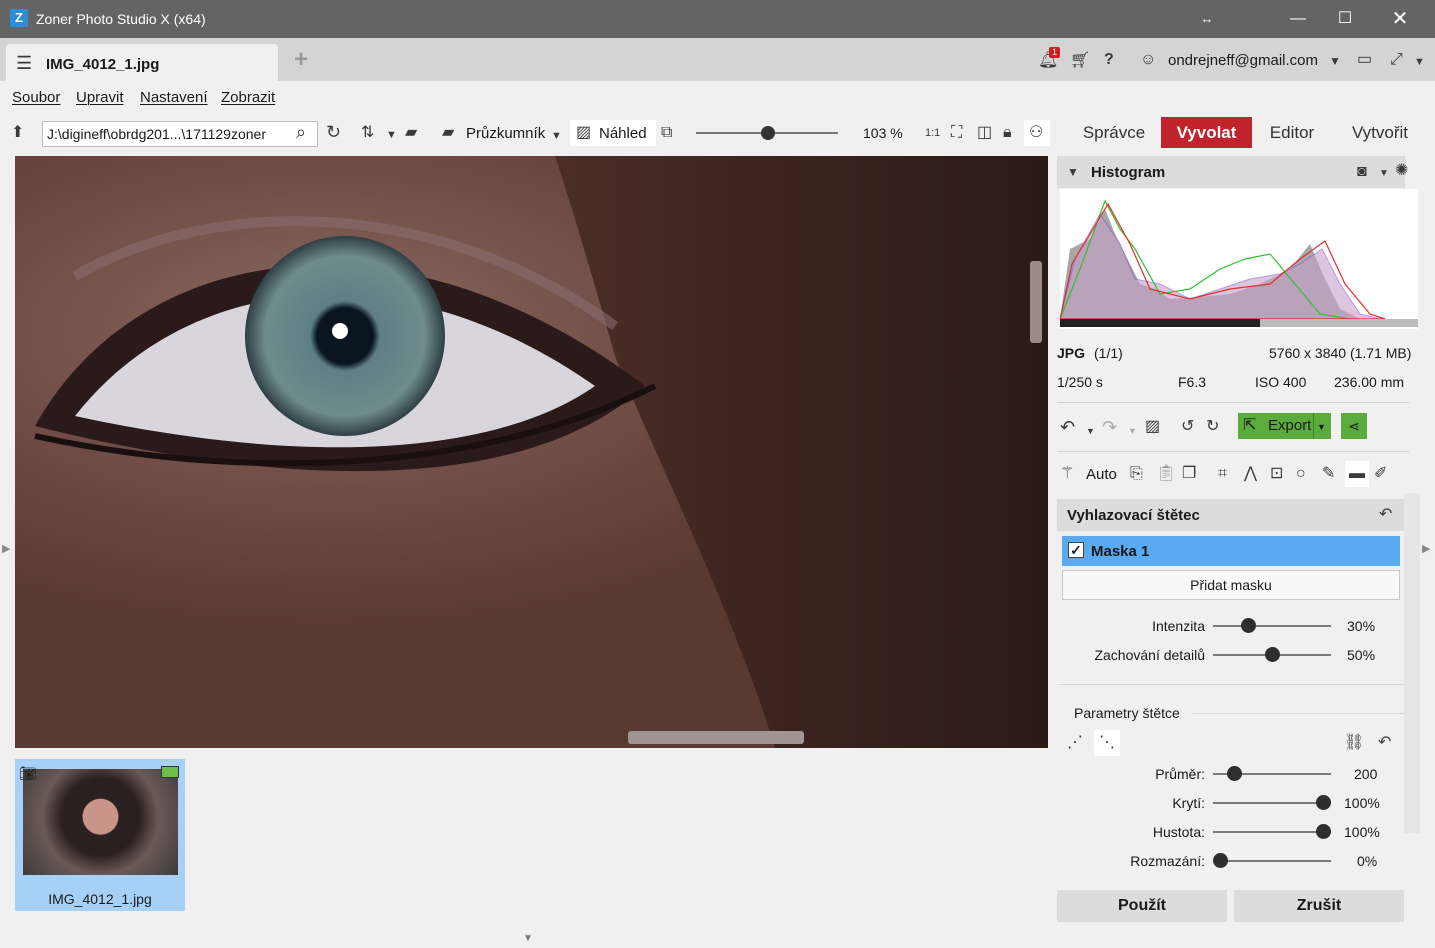 This screenshot has height=948, width=1435. I want to click on magic-wand-icon: ⚚, so click(1067, 474).